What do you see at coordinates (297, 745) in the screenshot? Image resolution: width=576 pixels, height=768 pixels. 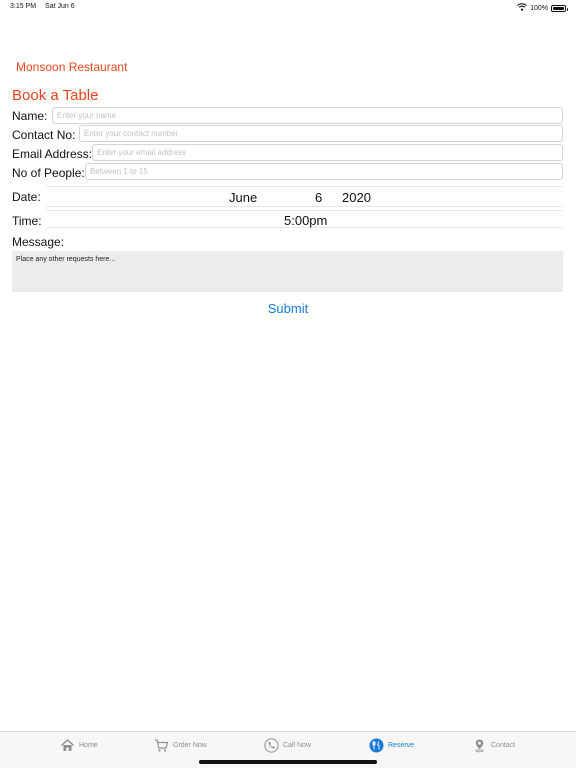 I see `tab-call-now-label: Call Now` at bounding box center [297, 745].